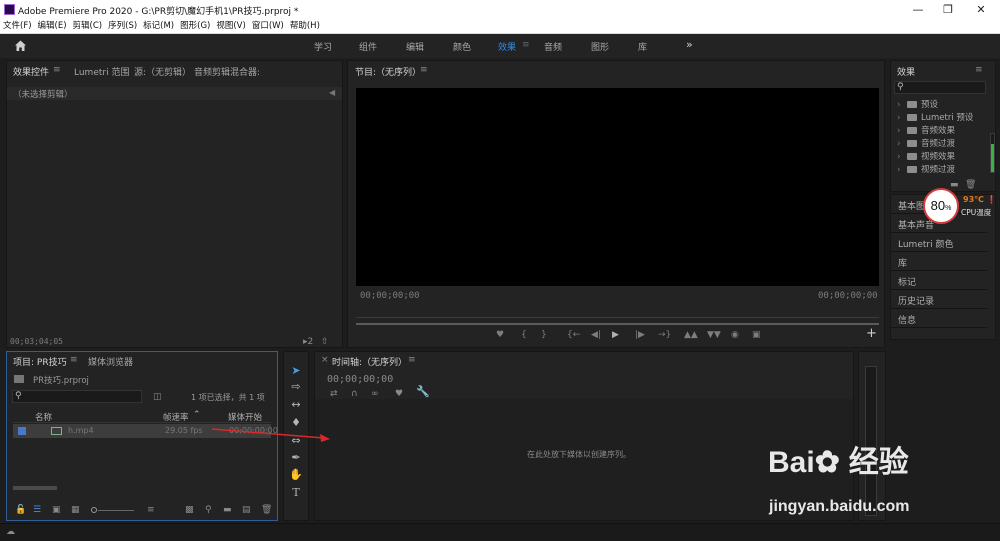 The width and height of the screenshot is (1000, 541). I want to click on collapse-arrow-icon: ◀, so click(332, 92).